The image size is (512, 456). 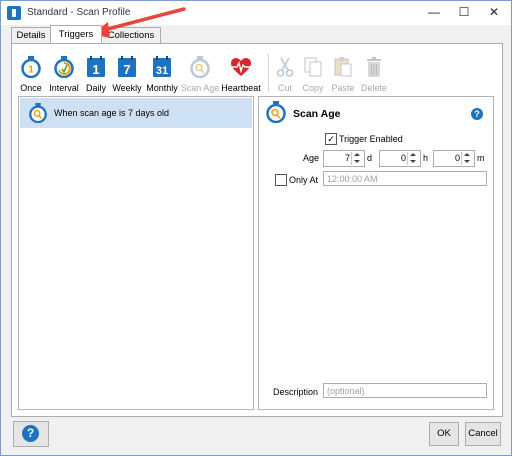 I want to click on scan-age-label: Scan Age, so click(x=200, y=88).